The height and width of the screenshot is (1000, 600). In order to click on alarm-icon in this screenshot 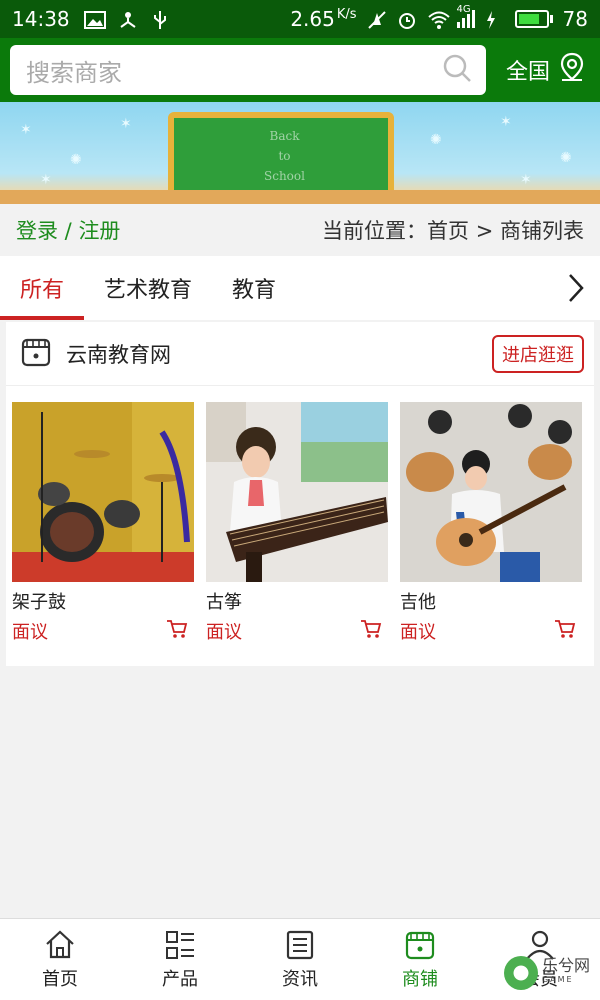, I will do `click(407, 19)`.